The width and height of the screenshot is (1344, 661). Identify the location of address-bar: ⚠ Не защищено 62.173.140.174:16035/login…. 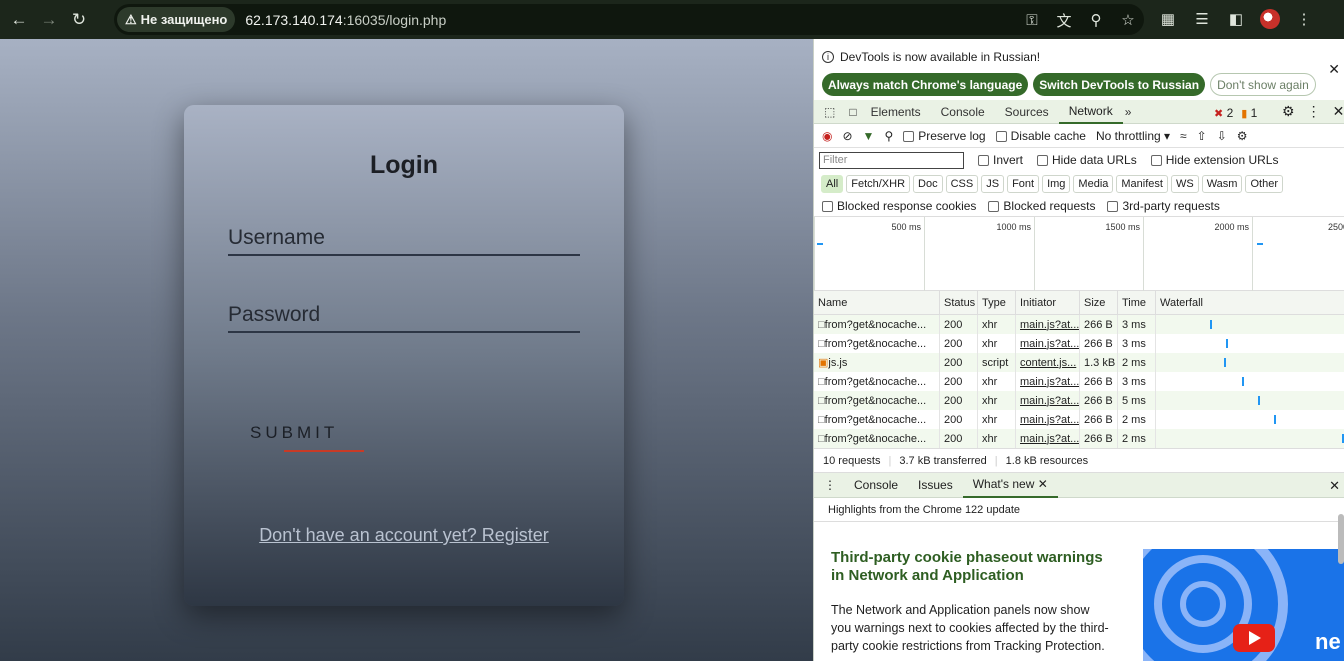
(629, 19).